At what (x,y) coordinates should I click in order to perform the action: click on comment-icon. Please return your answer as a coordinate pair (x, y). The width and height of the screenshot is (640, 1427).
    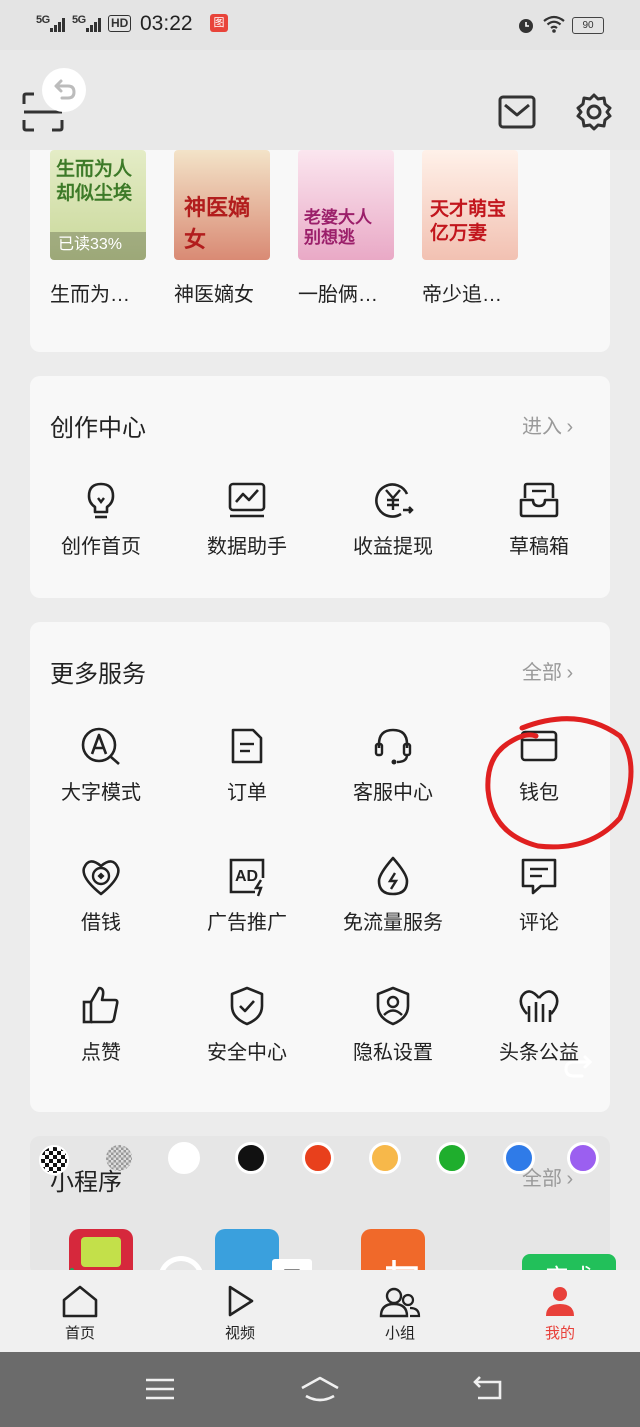
    Looking at the image, I should click on (539, 876).